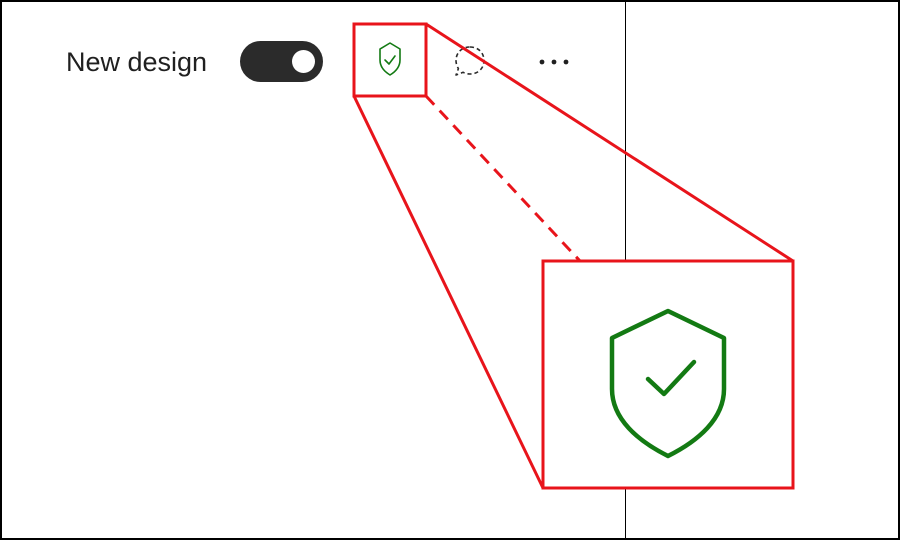 The image size is (900, 540). Describe the element at coordinates (390, 60) in the screenshot. I see `highlight-box` at that location.